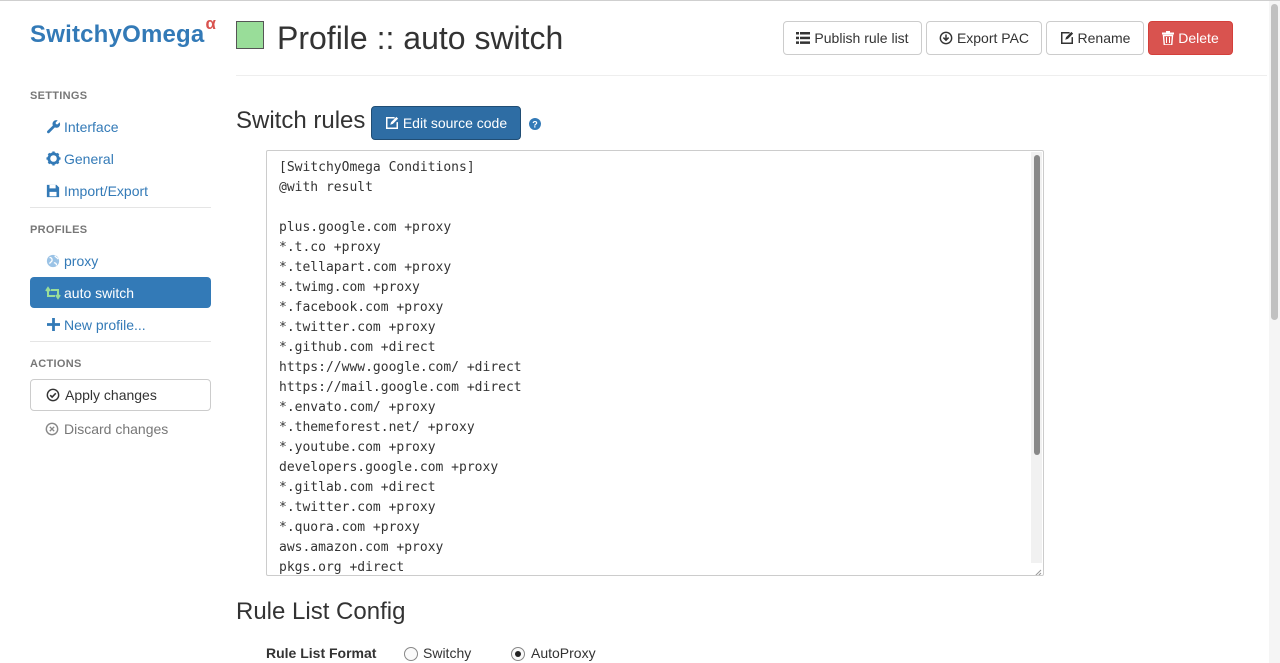 Image resolution: width=1280 pixels, height=663 pixels. I want to click on profile-color-swatch, so click(250, 35).